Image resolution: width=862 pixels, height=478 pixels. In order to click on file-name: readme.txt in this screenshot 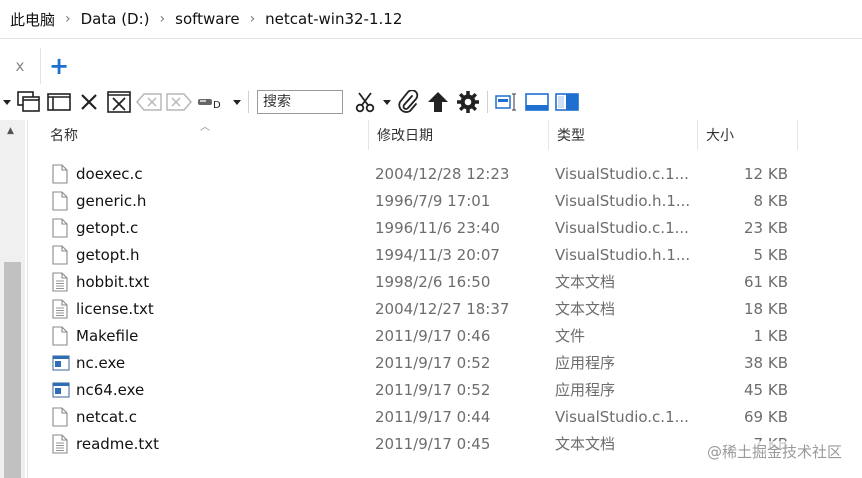, I will do `click(117, 443)`.